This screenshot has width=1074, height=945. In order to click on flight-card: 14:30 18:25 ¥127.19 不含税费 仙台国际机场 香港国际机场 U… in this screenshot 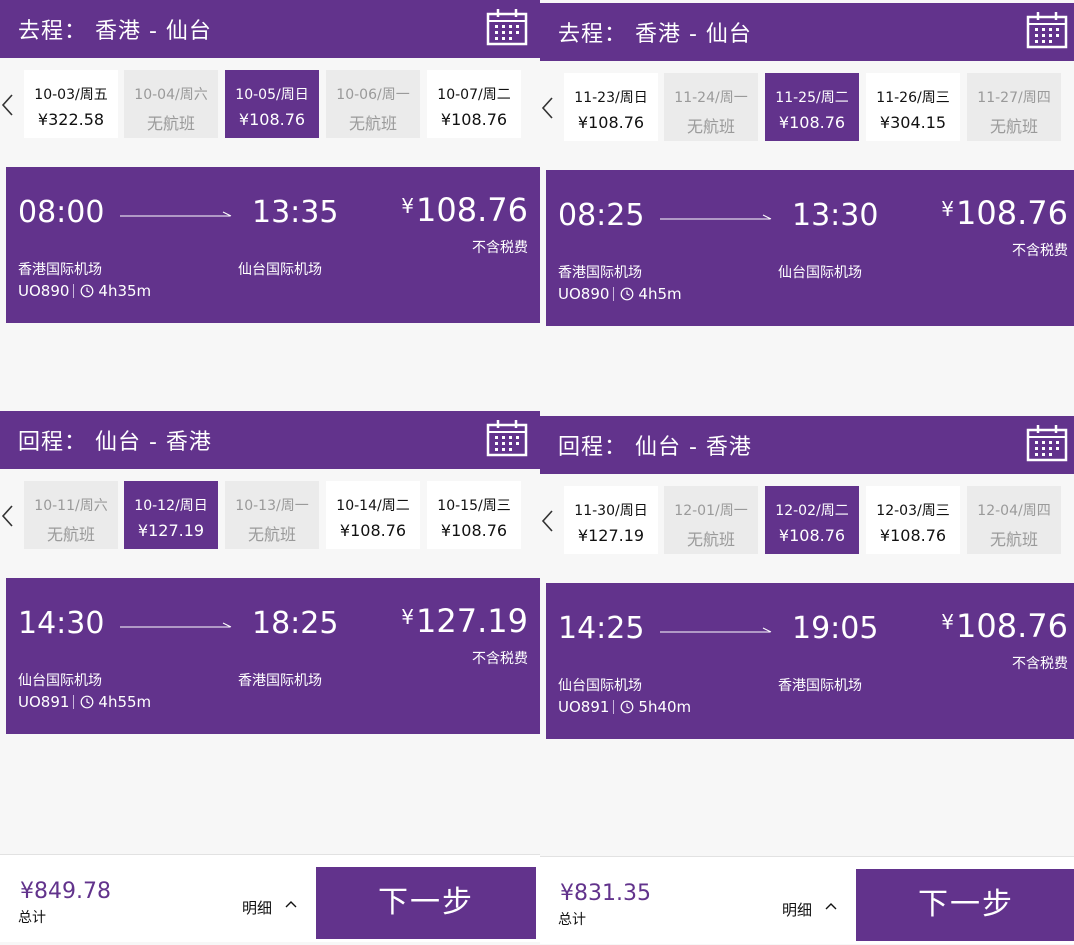, I will do `click(273, 656)`.